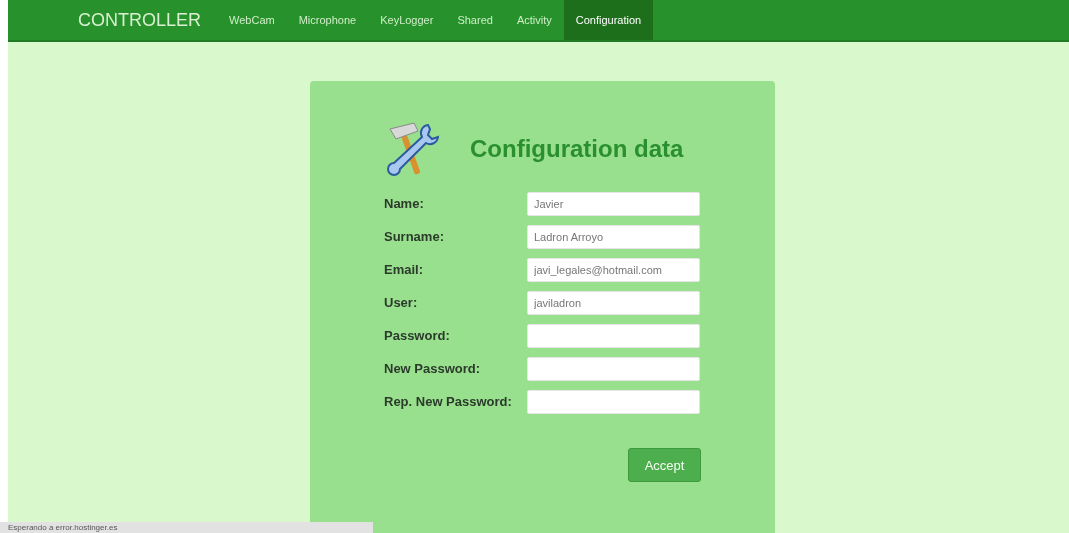 Image resolution: width=1069 pixels, height=533 pixels. I want to click on nav-tab: WebCam, so click(252, 20).